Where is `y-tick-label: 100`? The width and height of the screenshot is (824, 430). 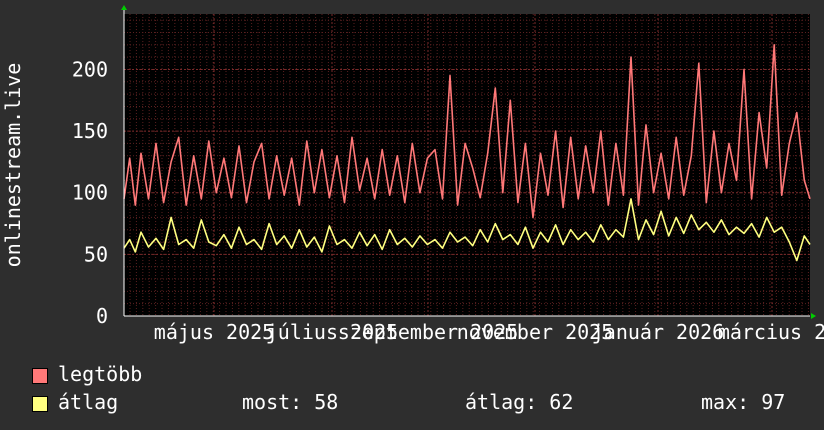
y-tick-label: 100 is located at coordinates (90, 193).